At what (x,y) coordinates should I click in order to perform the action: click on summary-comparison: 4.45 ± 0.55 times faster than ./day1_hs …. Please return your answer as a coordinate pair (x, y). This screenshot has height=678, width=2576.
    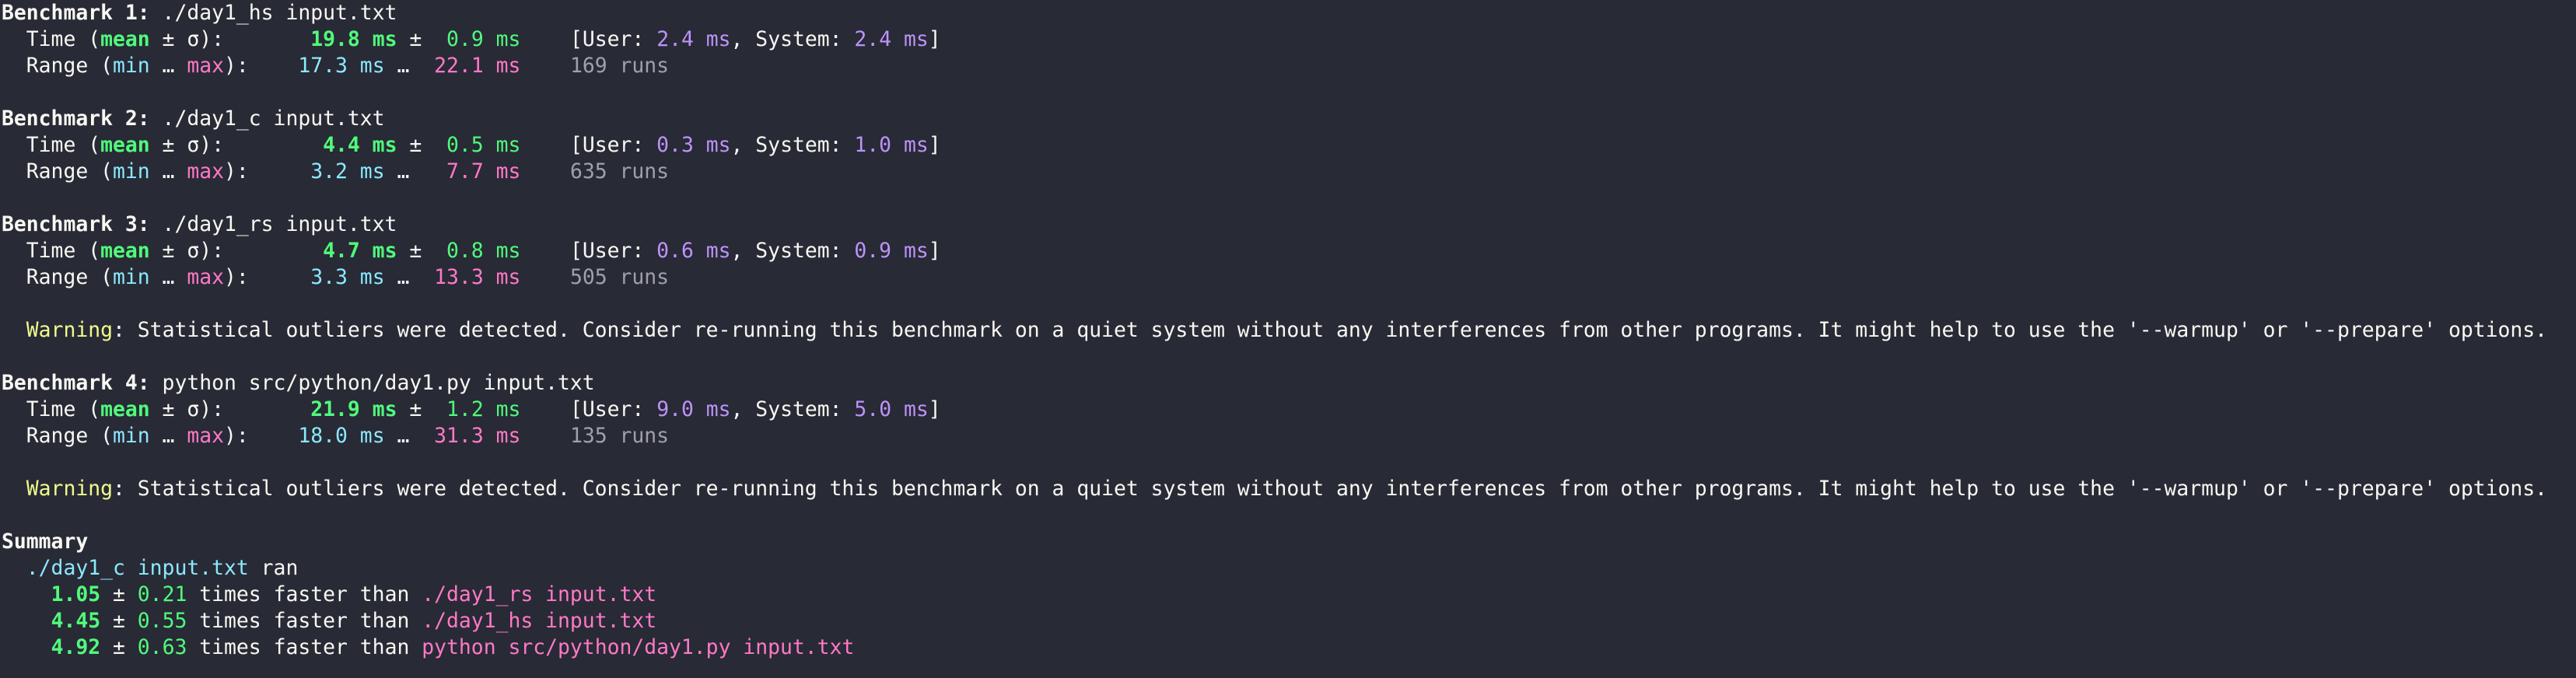
    Looking at the image, I should click on (329, 621).